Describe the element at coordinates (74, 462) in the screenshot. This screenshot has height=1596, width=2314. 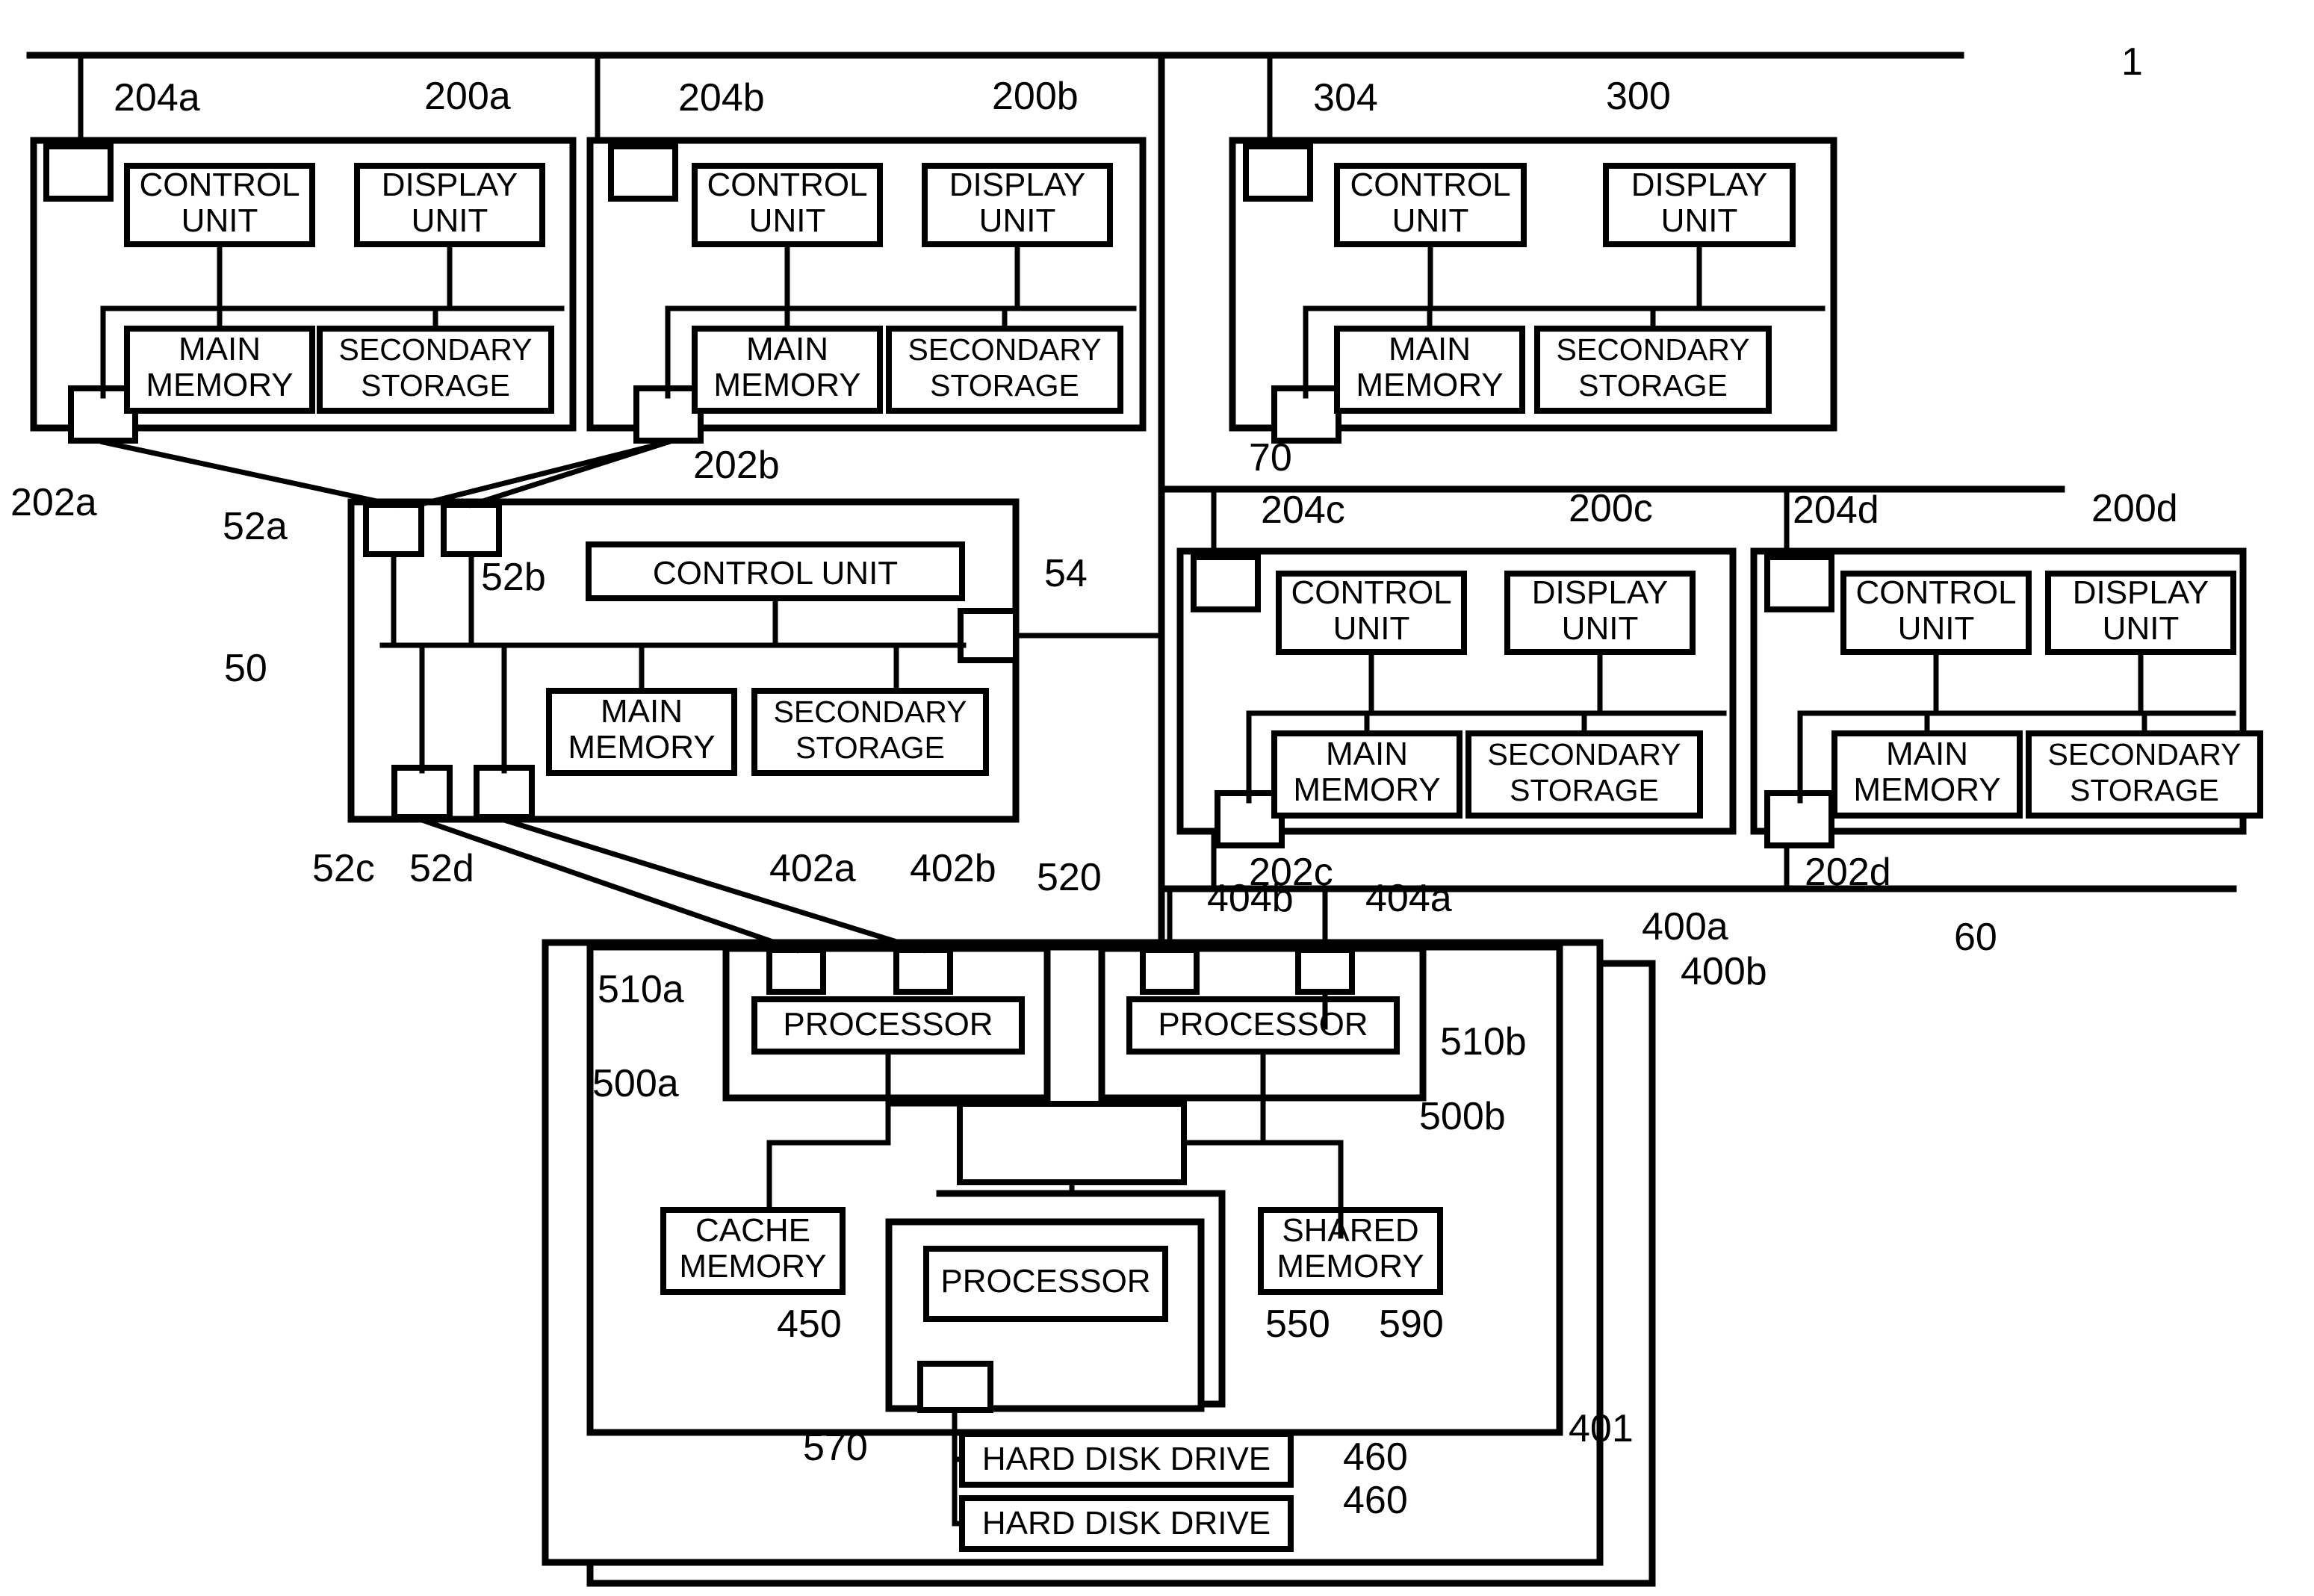
I see `ref-202a` at that location.